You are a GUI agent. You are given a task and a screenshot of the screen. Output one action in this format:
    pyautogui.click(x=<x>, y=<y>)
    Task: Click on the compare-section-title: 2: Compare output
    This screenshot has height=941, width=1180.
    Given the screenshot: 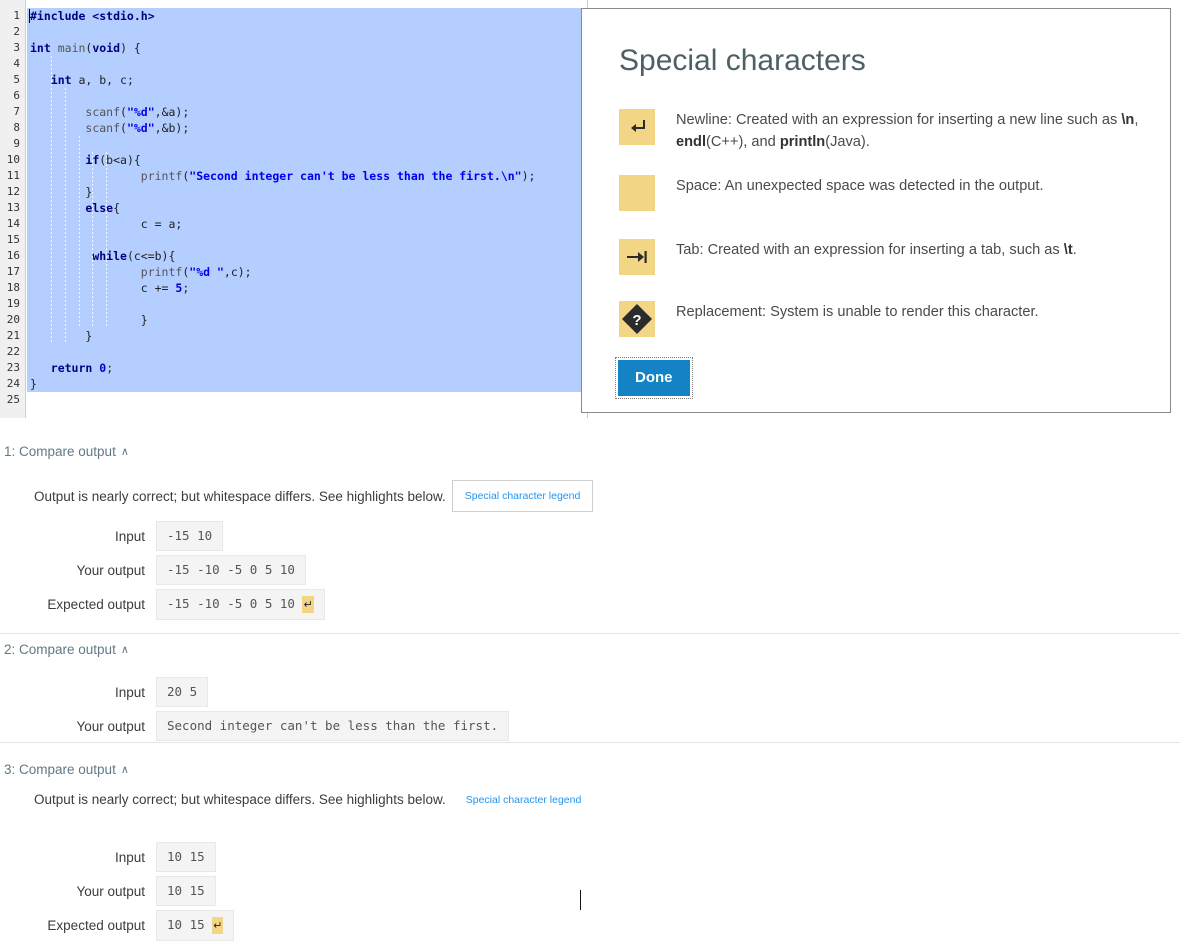 What is the action you would take?
    pyautogui.click(x=60, y=649)
    